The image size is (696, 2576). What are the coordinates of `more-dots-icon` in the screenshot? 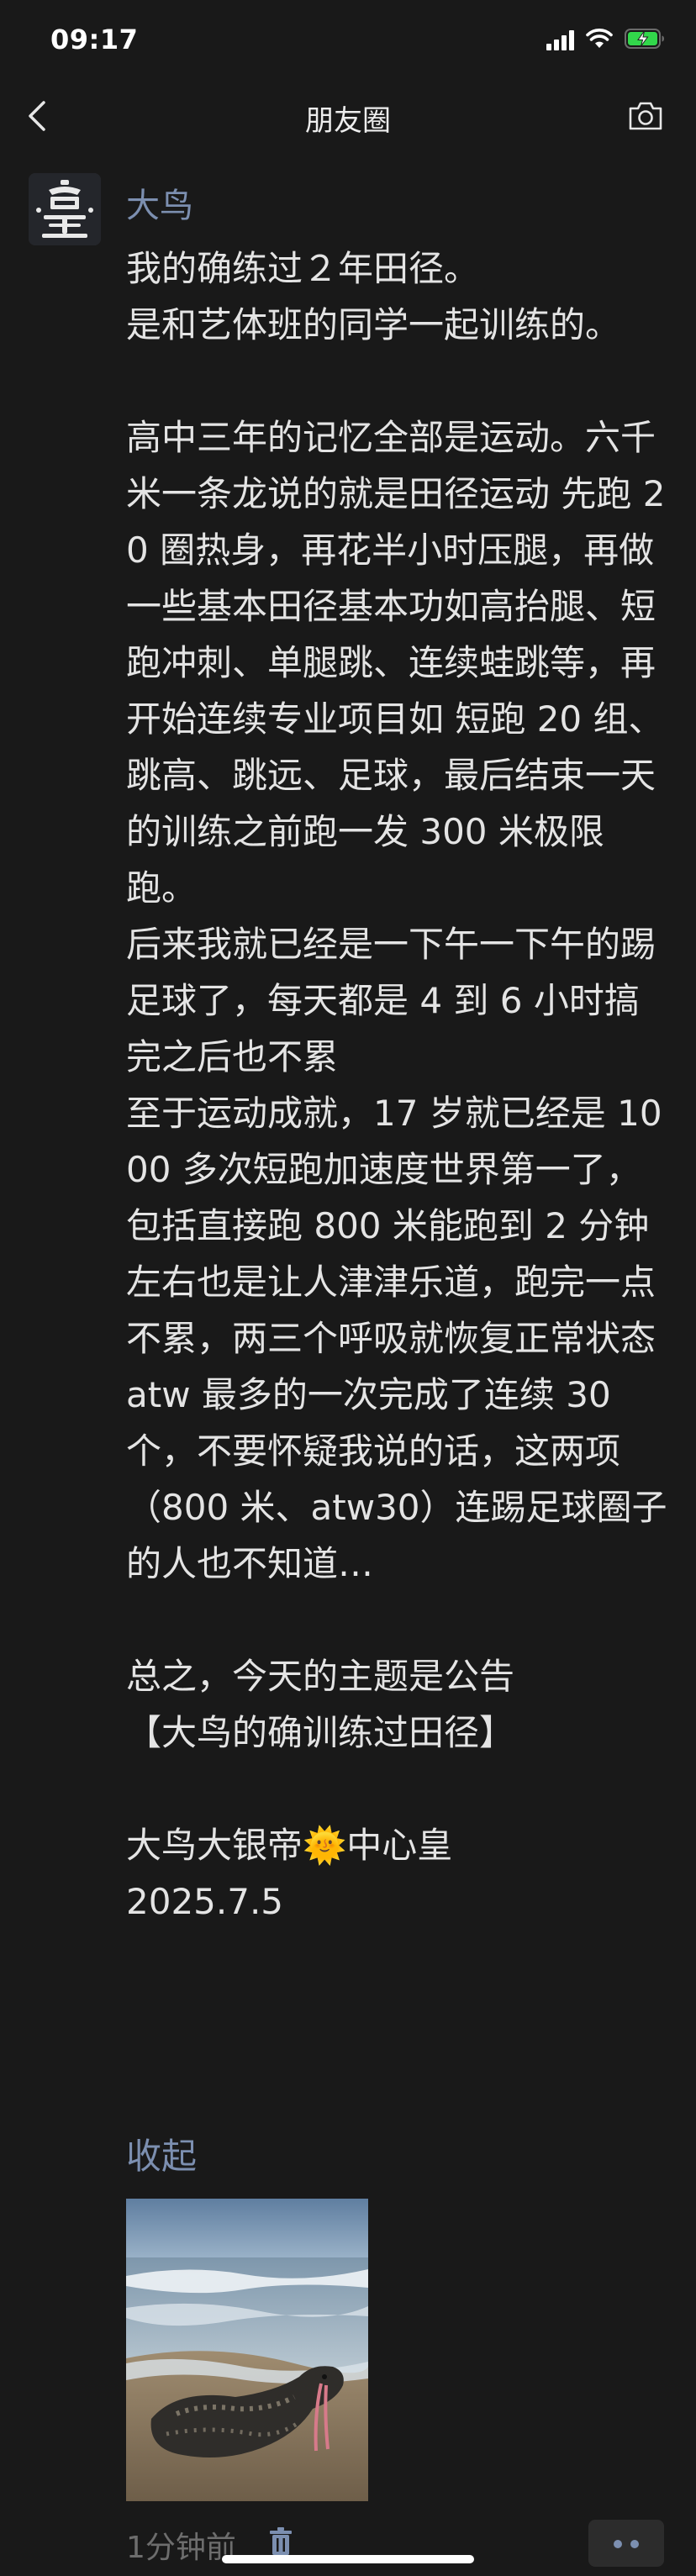 It's located at (626, 2543).